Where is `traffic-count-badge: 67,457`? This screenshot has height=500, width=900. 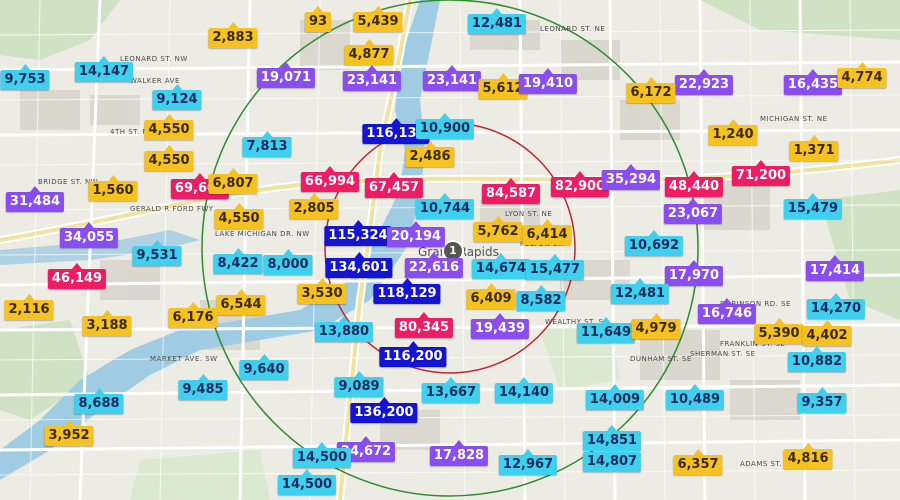
traffic-count-badge: 67,457 is located at coordinates (394, 185).